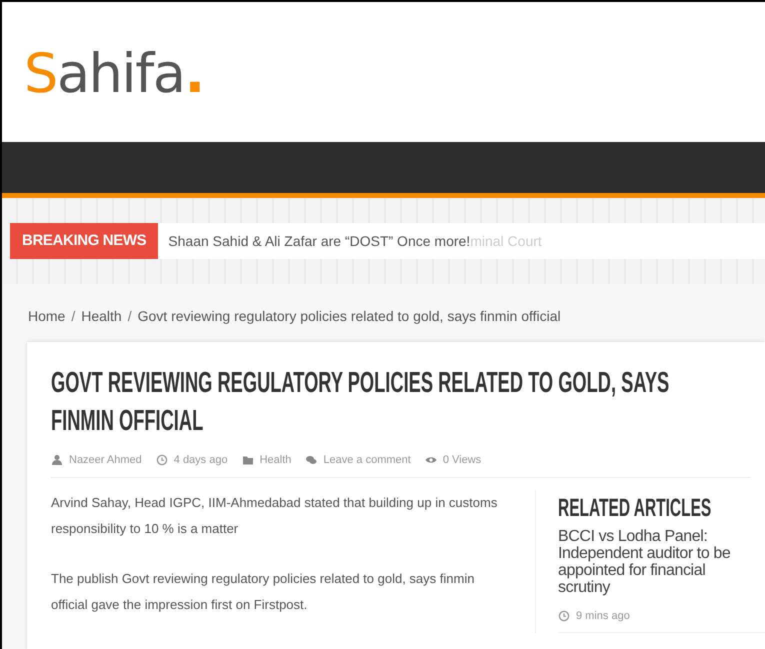 This screenshot has height=649, width=765. Describe the element at coordinates (462, 460) in the screenshot. I see `meta-views: 0 Views` at that location.